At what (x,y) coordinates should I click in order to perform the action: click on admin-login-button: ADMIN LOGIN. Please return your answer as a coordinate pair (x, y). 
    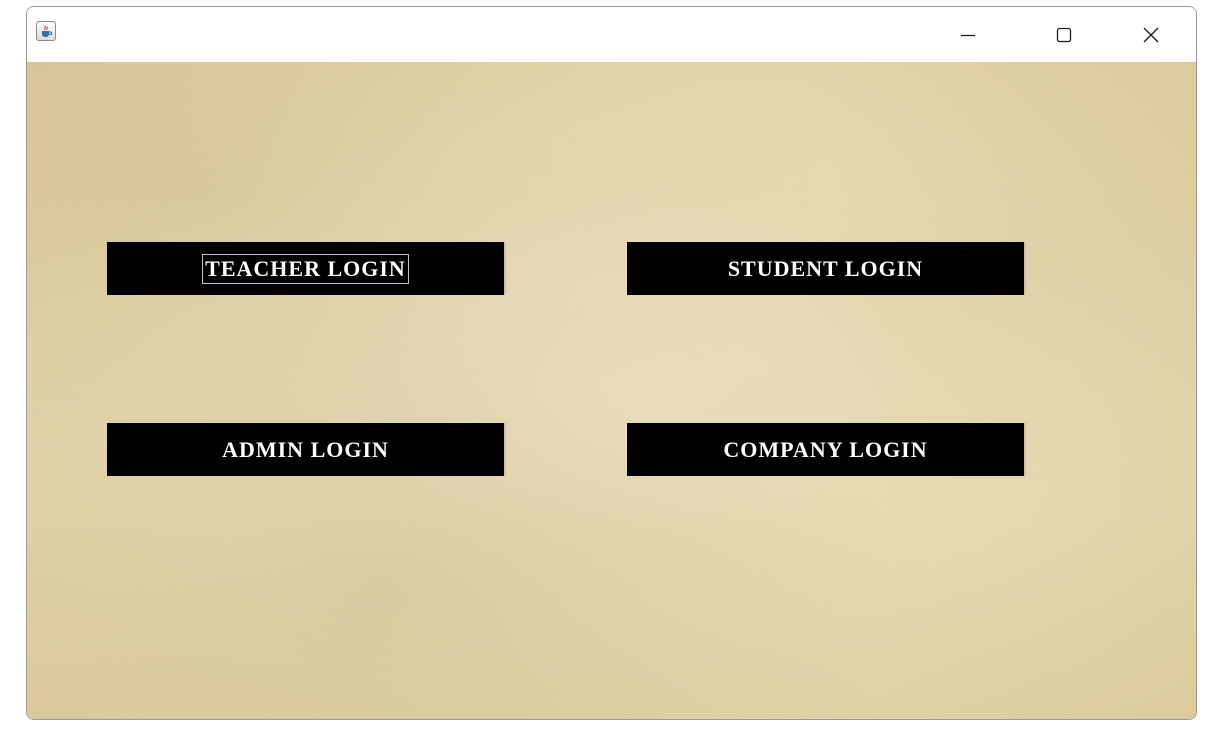
    Looking at the image, I should click on (306, 449).